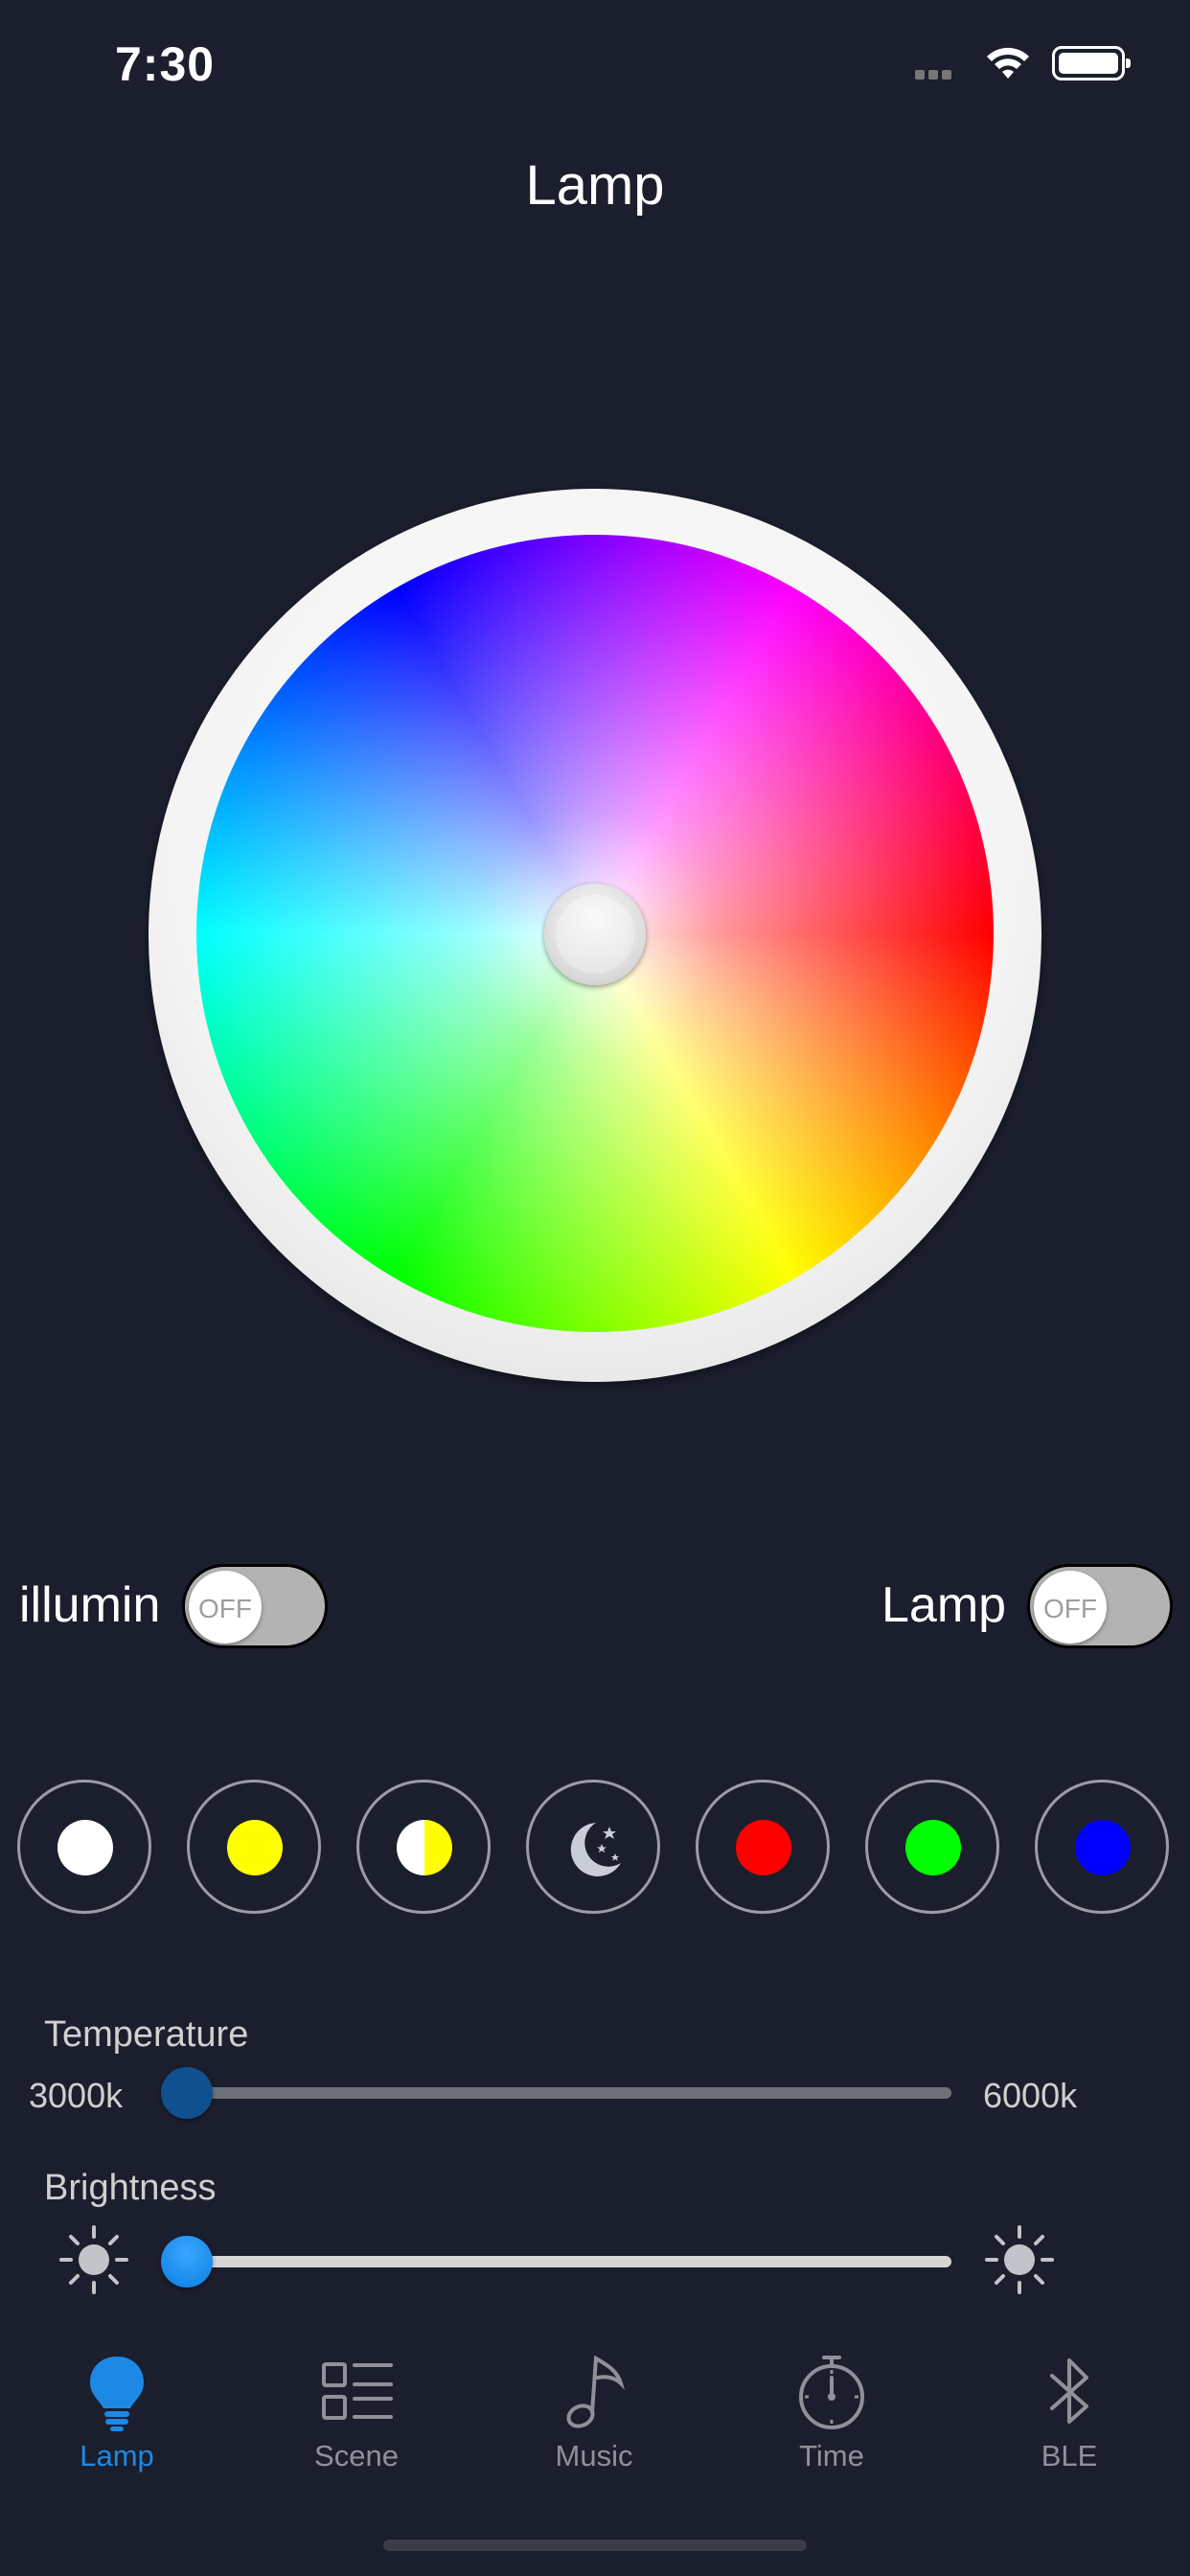  I want to click on brightness-slider-thumb, so click(187, 2262).